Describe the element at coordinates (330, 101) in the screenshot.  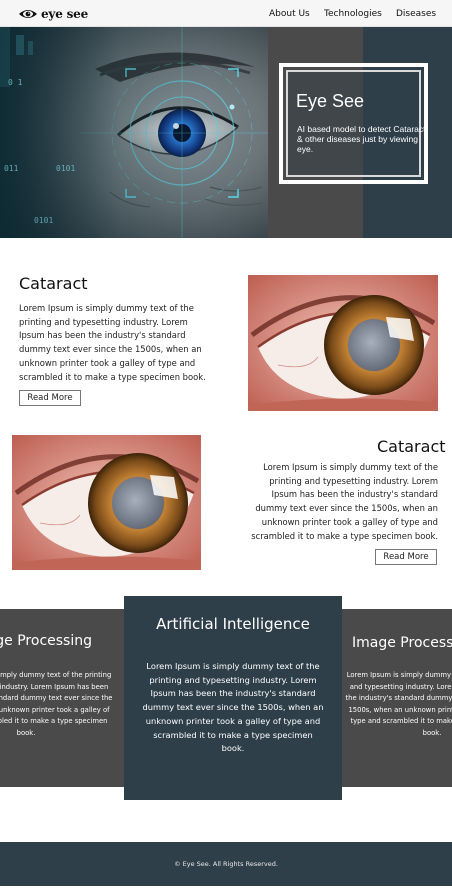
I see `hero-title: Eye See` at that location.